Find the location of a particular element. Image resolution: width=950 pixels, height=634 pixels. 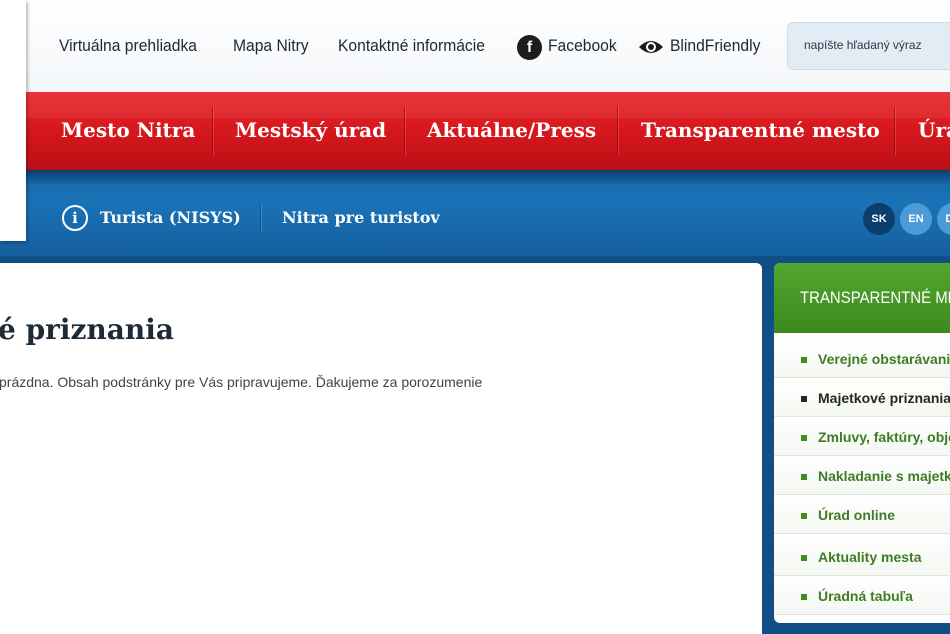

sidebar-item-zmluvy: Zmluvy, faktúry, objednávky is located at coordinates (862, 436).